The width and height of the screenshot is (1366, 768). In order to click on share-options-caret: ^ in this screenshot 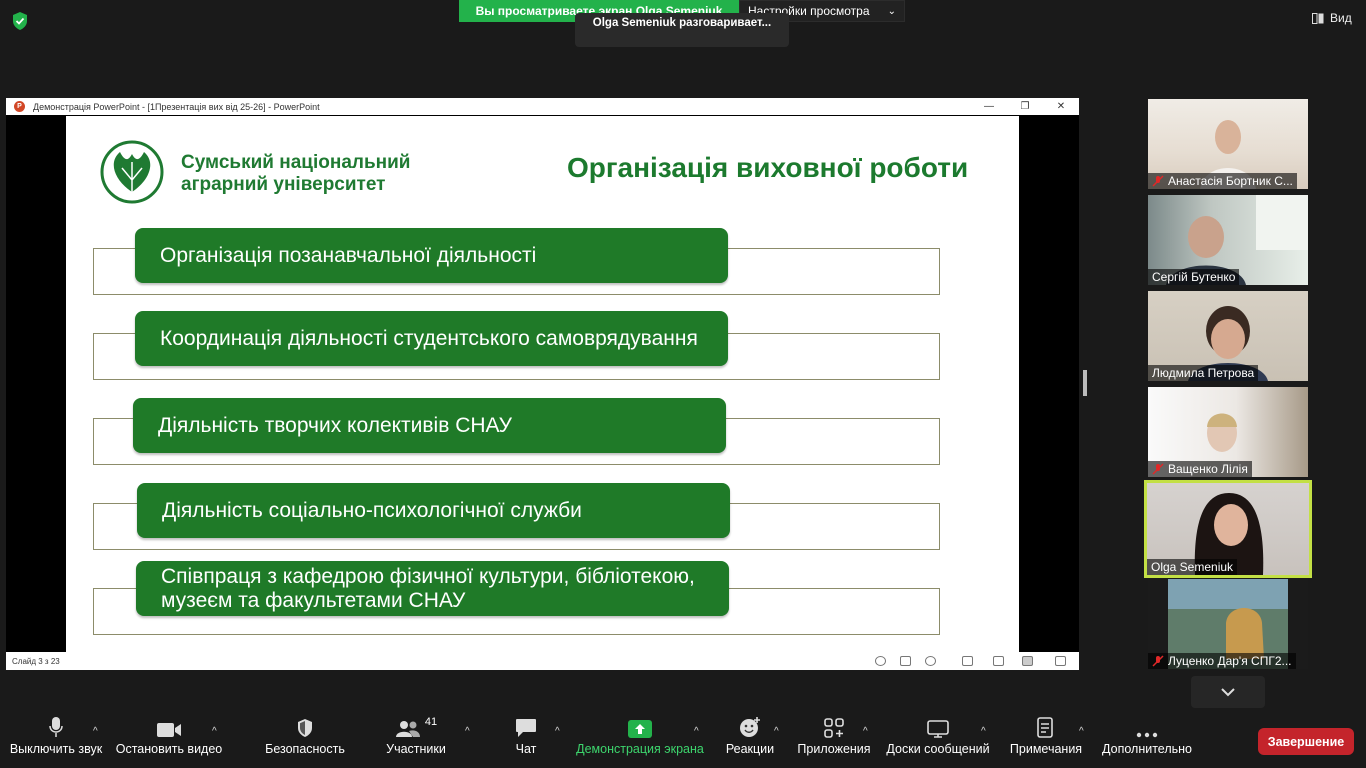, I will do `click(696, 731)`.